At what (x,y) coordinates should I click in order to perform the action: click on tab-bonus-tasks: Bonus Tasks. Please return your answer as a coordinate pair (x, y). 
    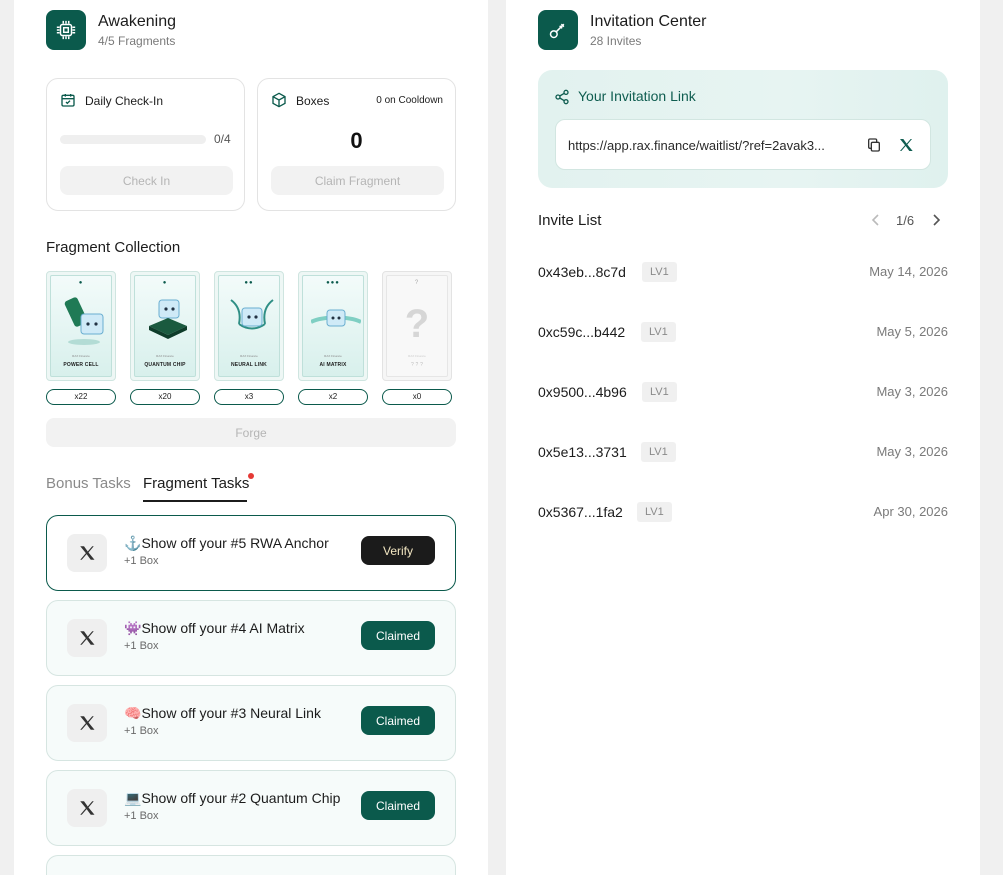
    Looking at the image, I should click on (88, 483).